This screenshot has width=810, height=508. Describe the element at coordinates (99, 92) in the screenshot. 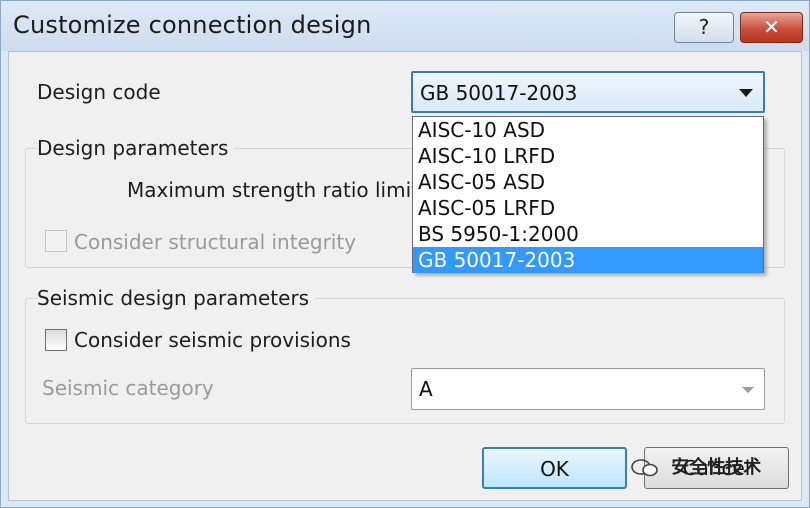

I see `design-code-label: Design code` at that location.